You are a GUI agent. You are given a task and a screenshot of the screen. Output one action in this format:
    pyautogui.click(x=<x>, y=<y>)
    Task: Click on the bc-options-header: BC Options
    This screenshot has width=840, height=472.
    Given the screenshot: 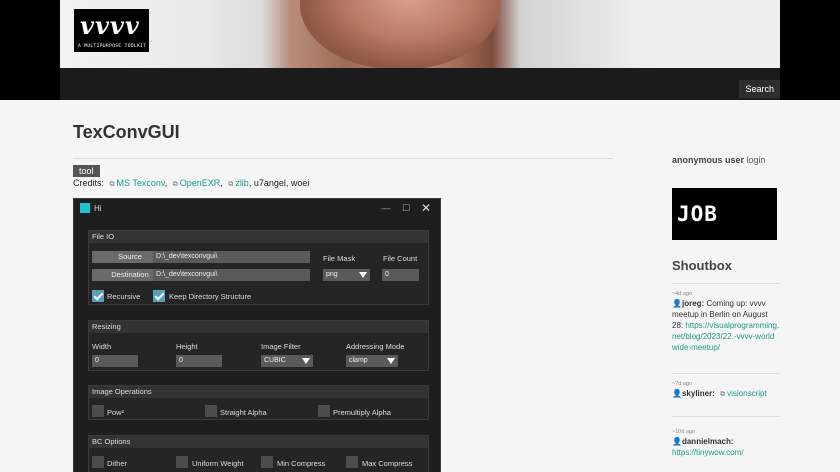 What is the action you would take?
    pyautogui.click(x=258, y=442)
    